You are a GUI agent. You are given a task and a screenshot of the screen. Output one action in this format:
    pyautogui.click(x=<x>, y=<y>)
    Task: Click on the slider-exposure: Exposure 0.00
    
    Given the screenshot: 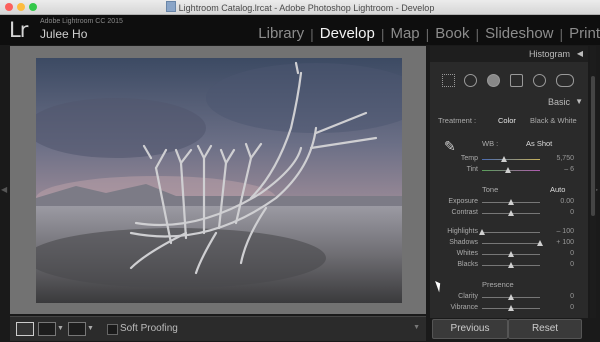 What is the action you would take?
    pyautogui.click(x=509, y=202)
    